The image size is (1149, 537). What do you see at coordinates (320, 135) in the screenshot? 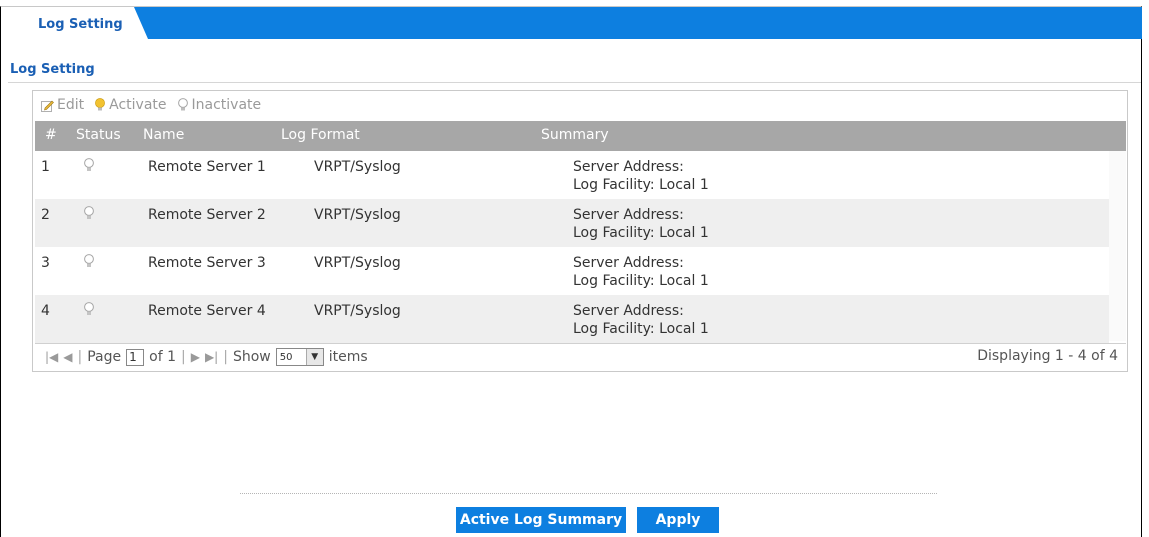
I see `col-header-log-format: Log Format` at bounding box center [320, 135].